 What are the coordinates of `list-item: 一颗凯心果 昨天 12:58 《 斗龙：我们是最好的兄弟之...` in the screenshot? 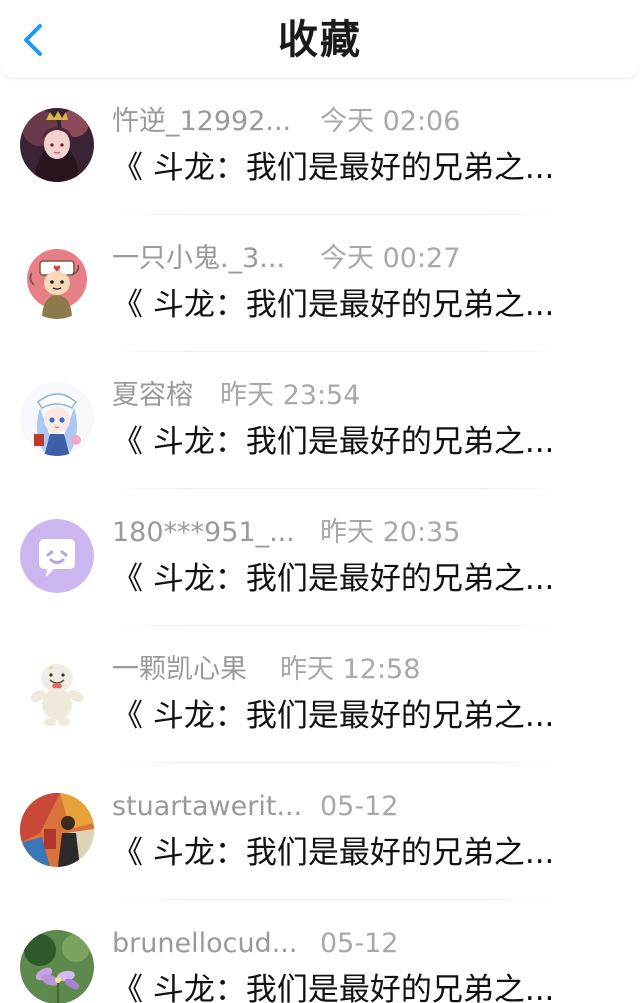 It's located at (320, 694).